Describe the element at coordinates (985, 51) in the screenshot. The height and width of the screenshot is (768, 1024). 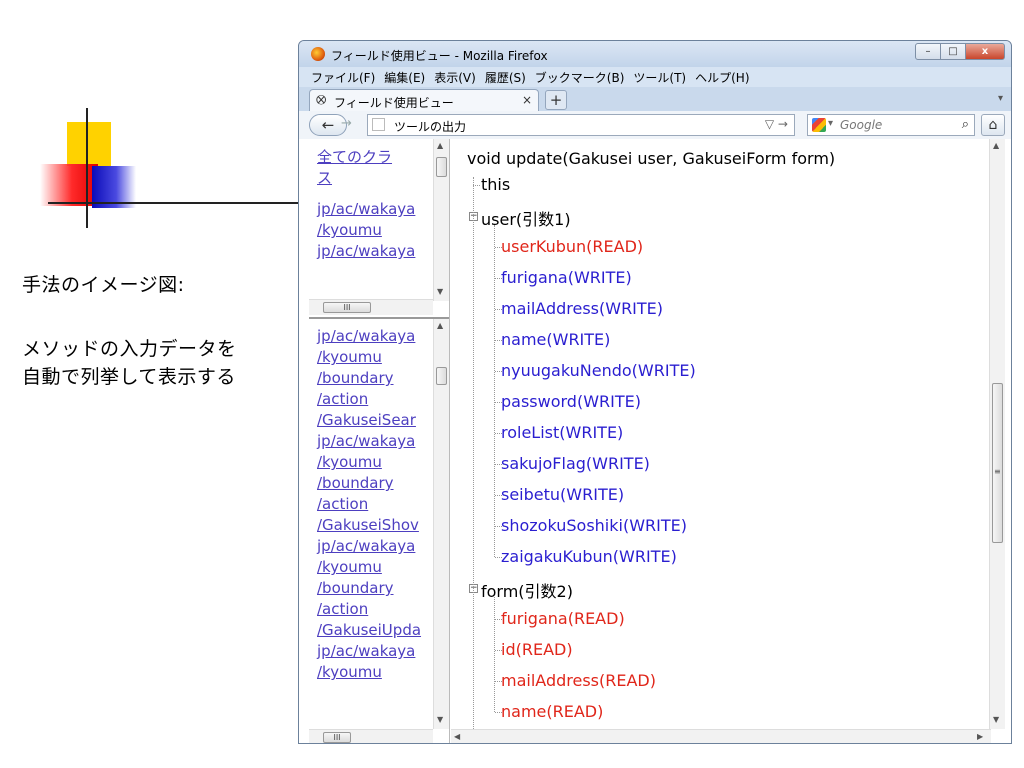
I see `close-window-button: x` at that location.